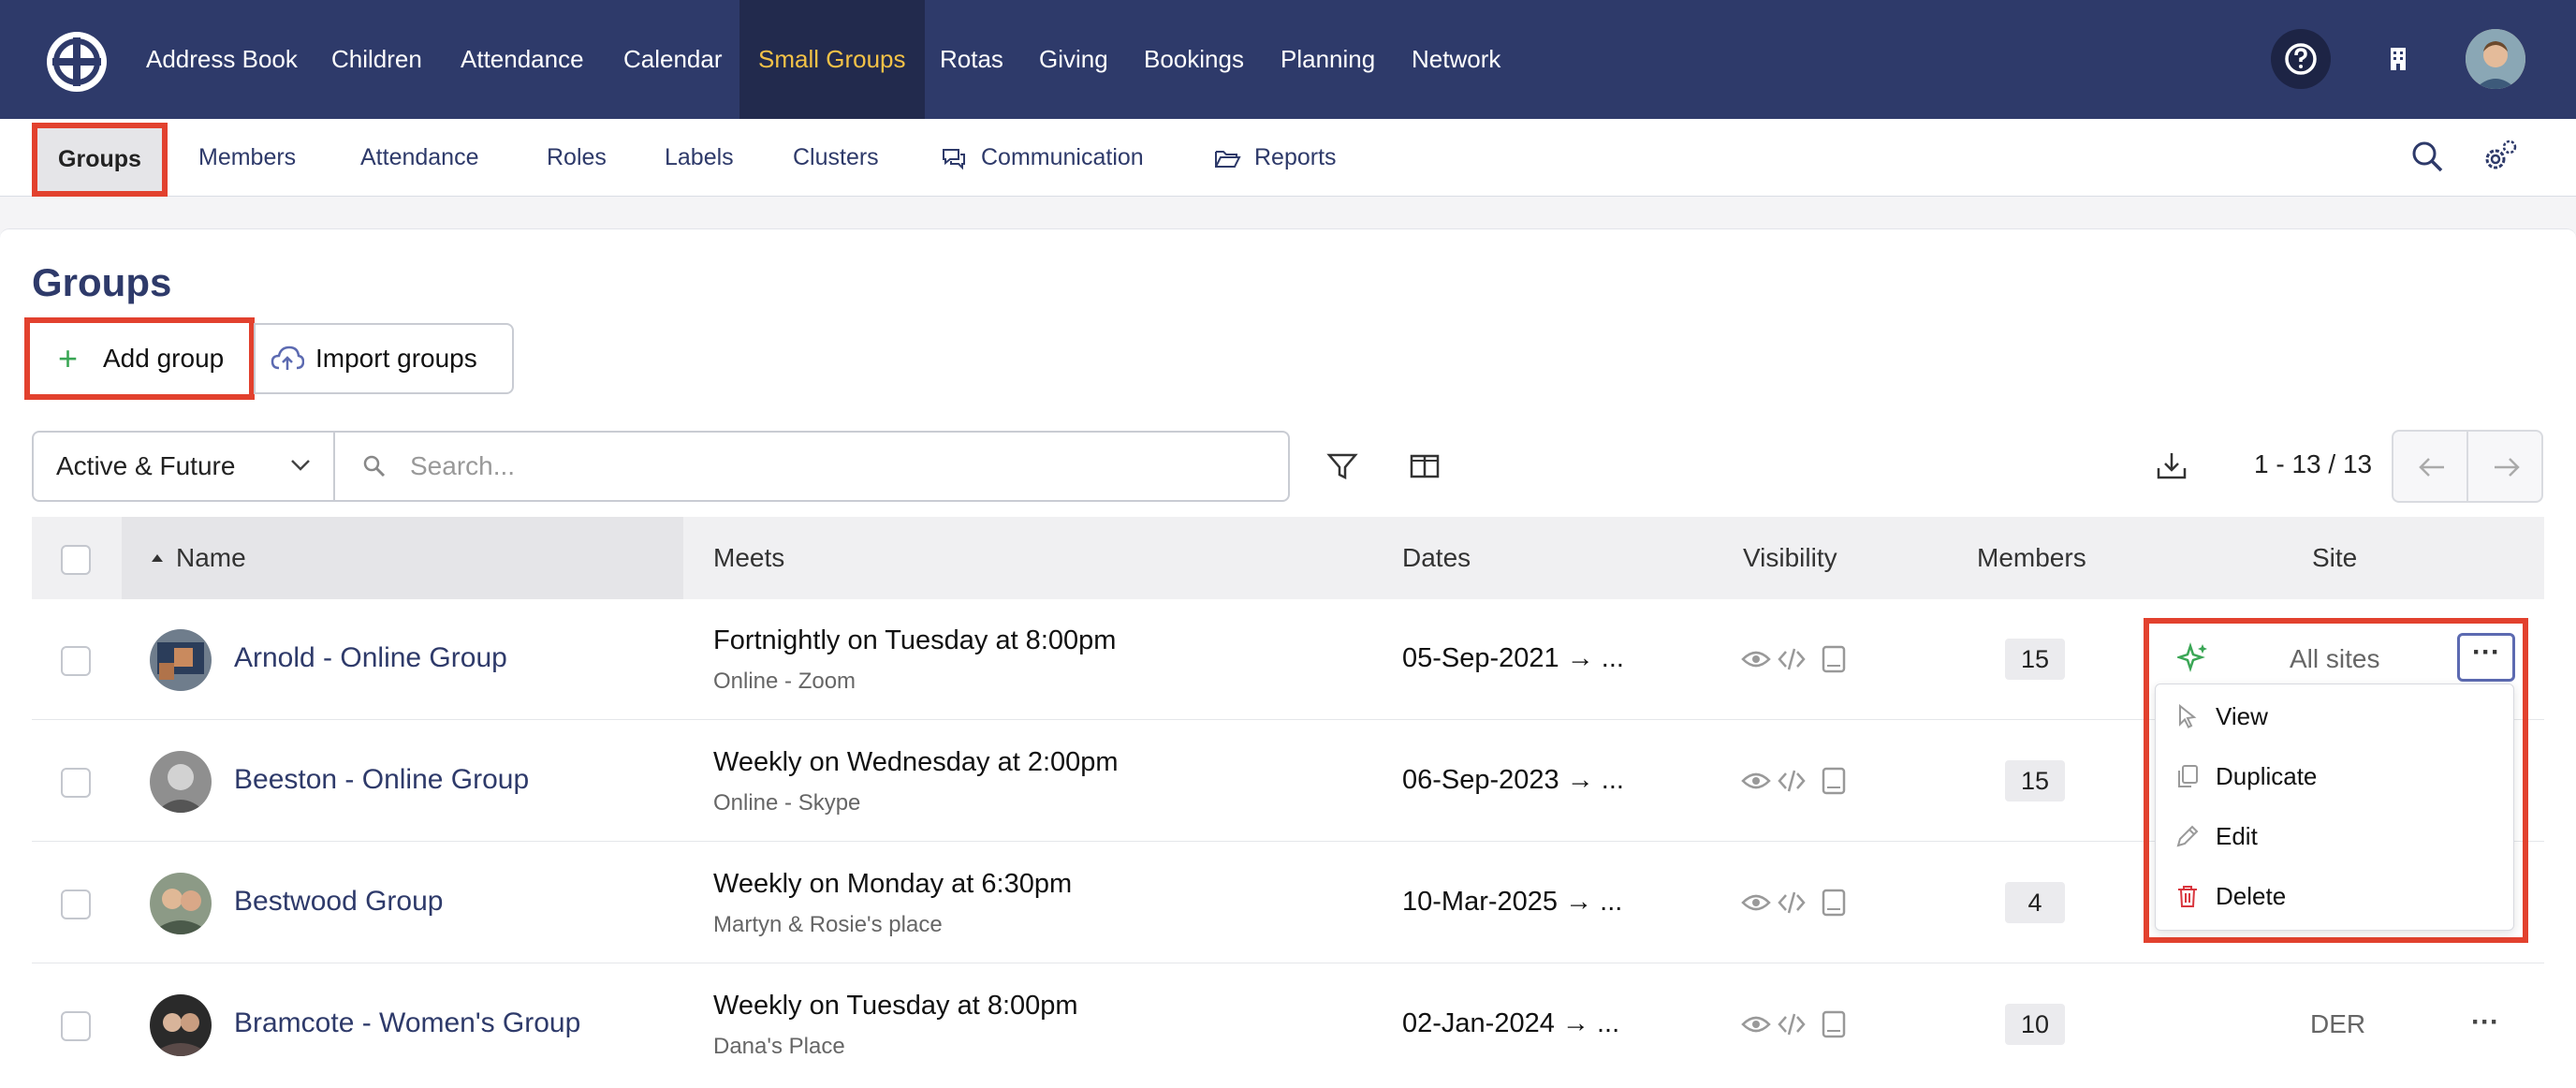 This screenshot has height=1088, width=2576. What do you see at coordinates (2187, 897) in the screenshot?
I see `trash-icon` at bounding box center [2187, 897].